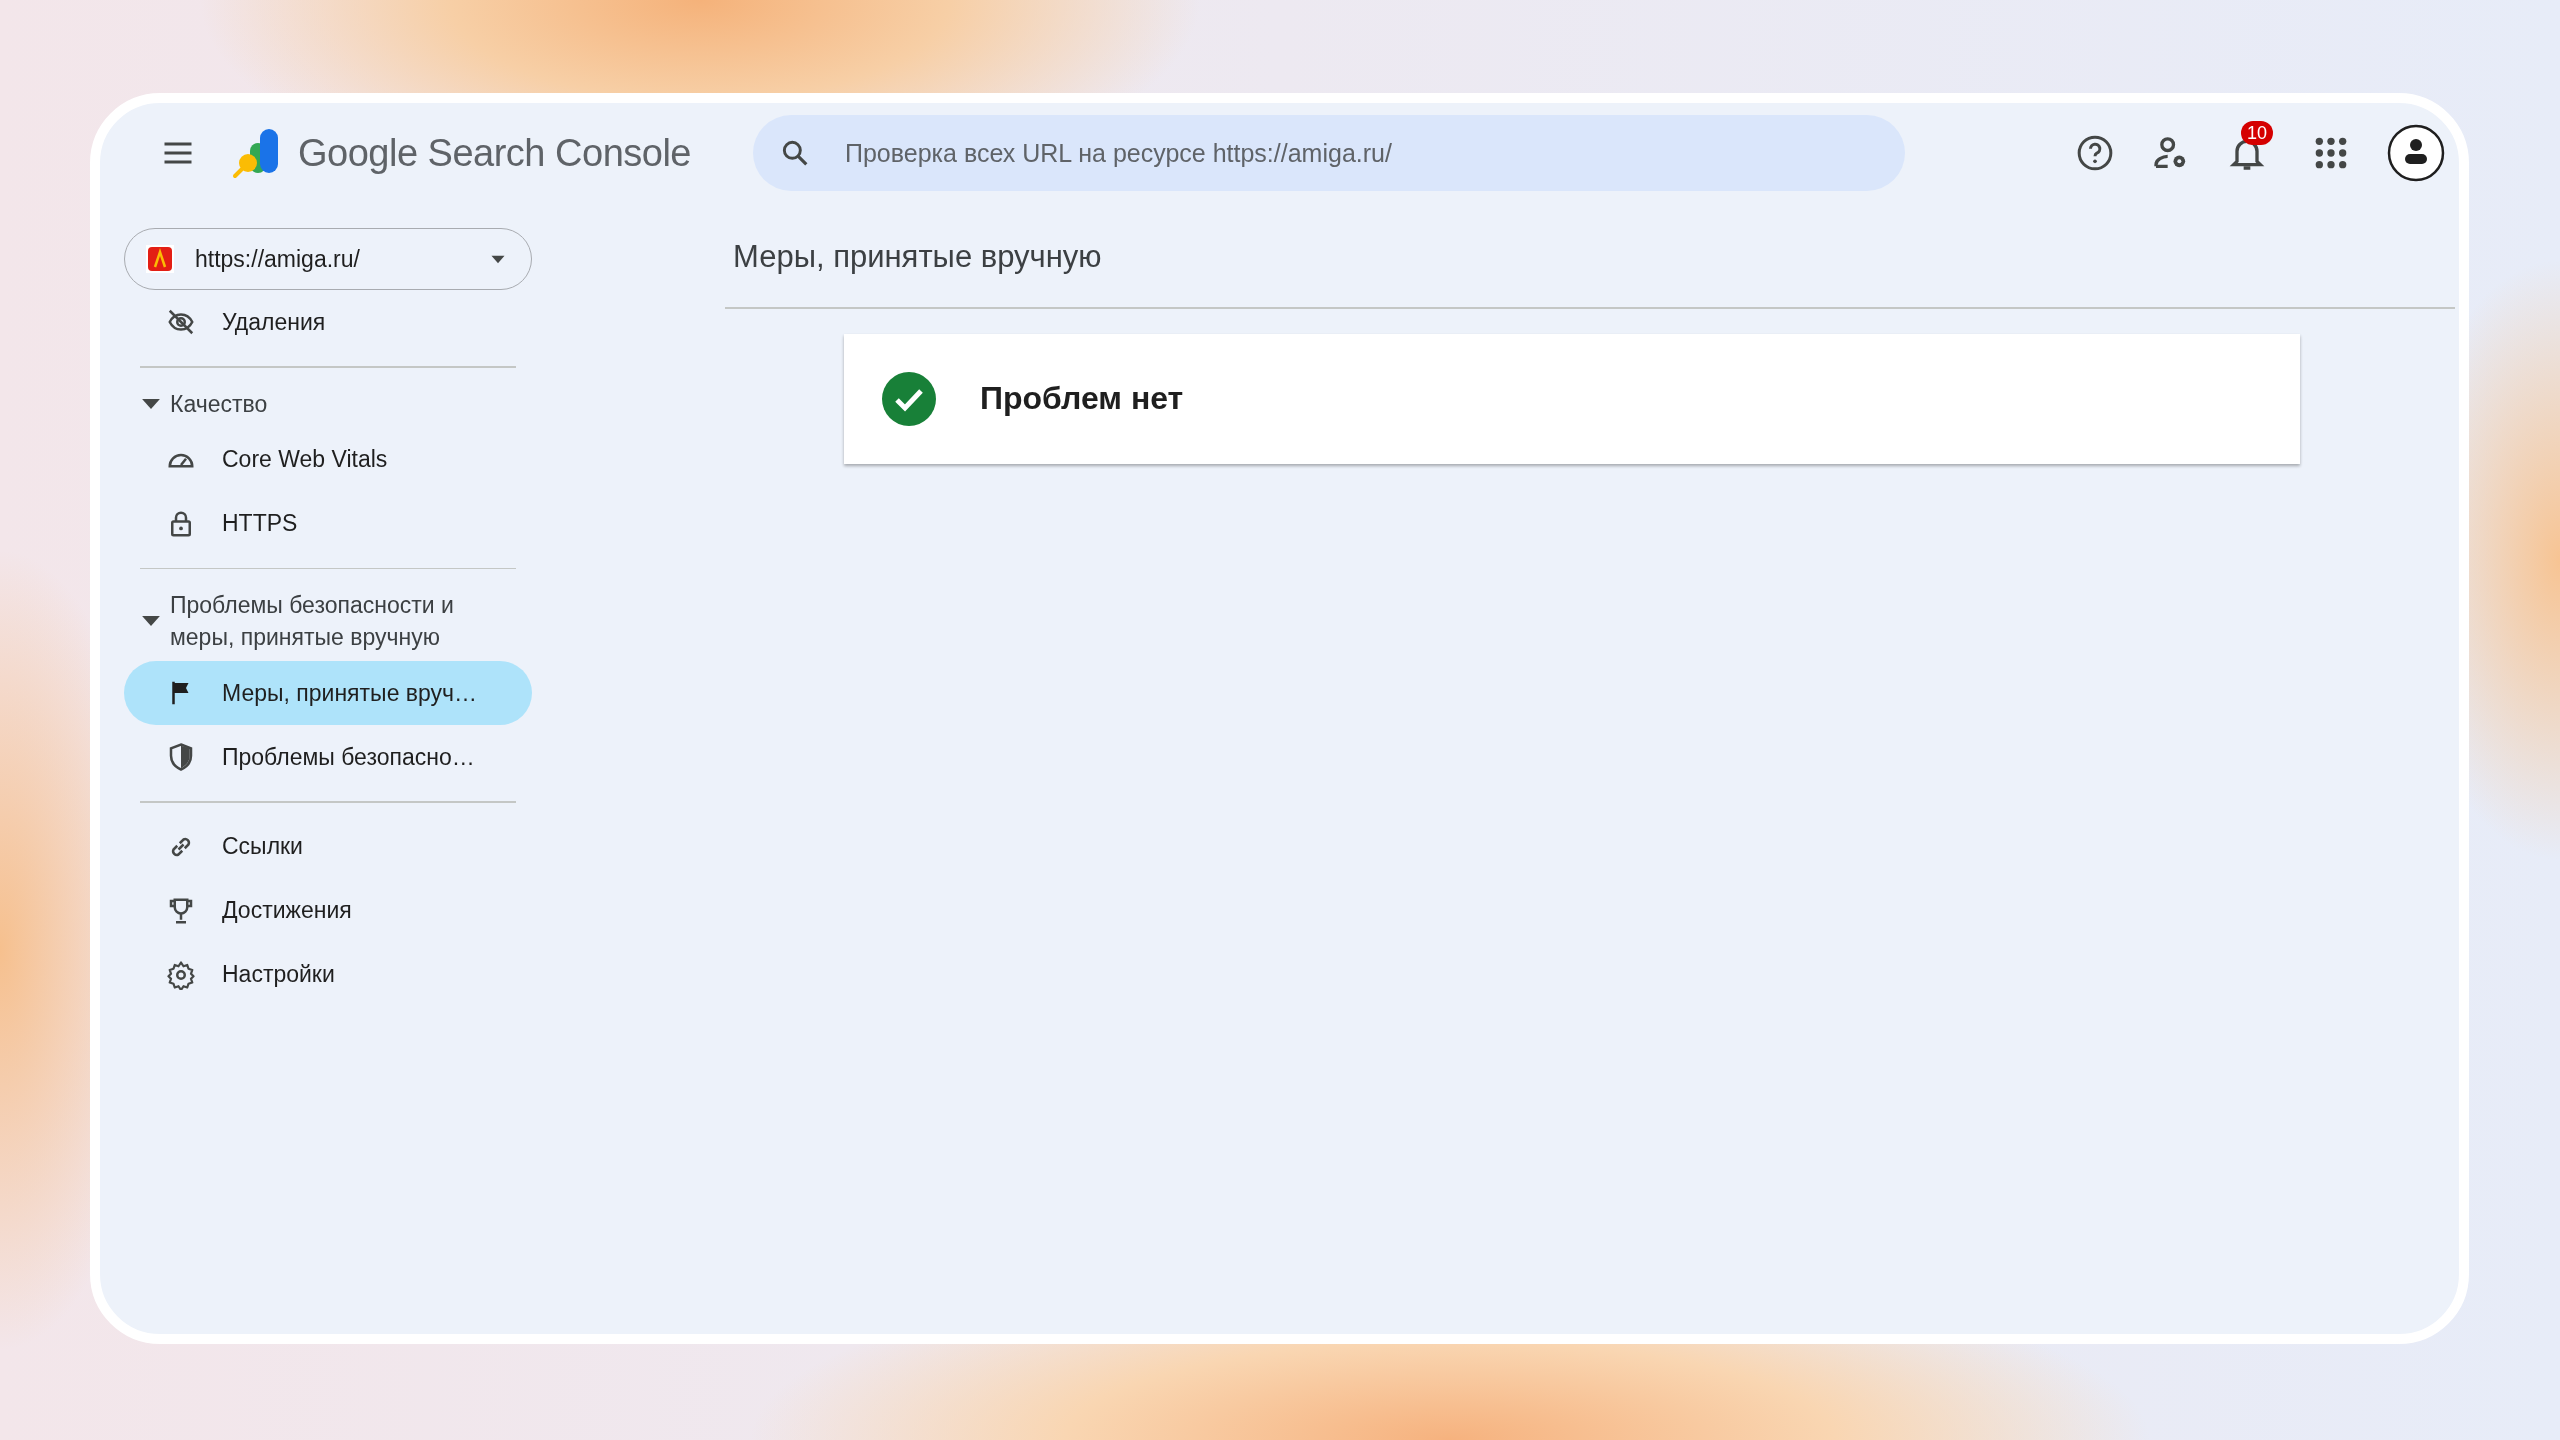  What do you see at coordinates (2257, 133) in the screenshot?
I see `notification-count: 10` at bounding box center [2257, 133].